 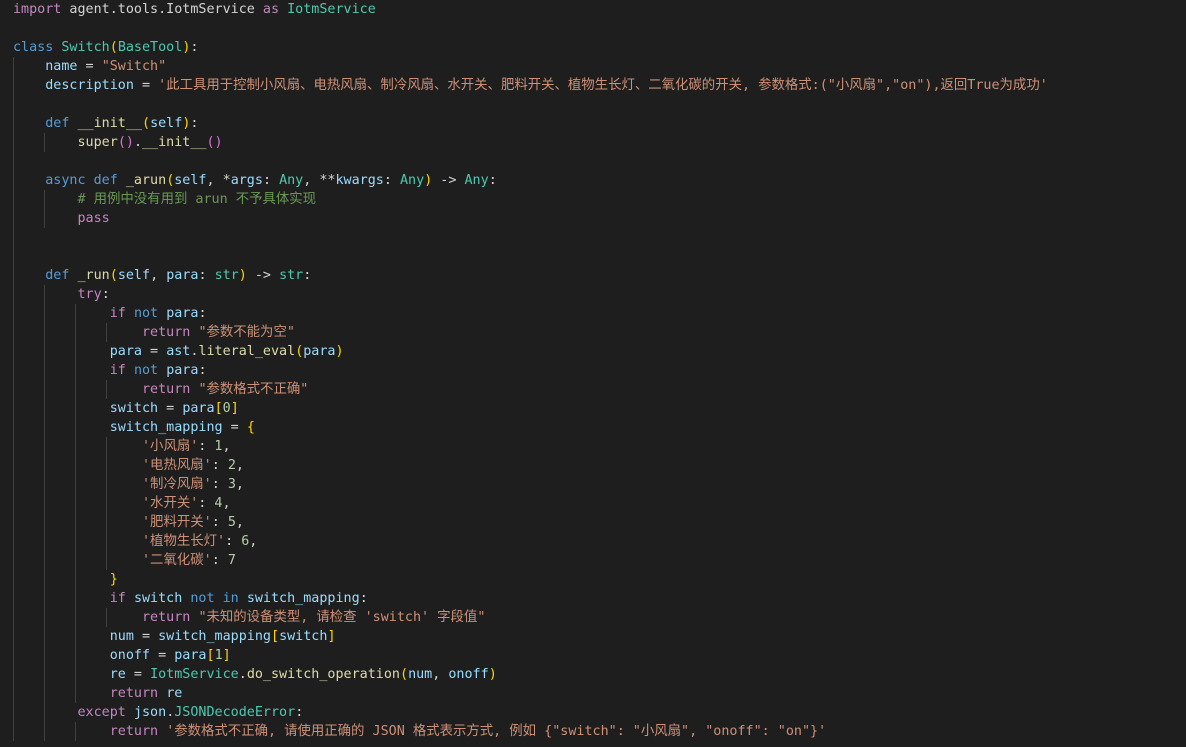 I want to click on code-line: return "参数不能为空", so click(x=154, y=332).